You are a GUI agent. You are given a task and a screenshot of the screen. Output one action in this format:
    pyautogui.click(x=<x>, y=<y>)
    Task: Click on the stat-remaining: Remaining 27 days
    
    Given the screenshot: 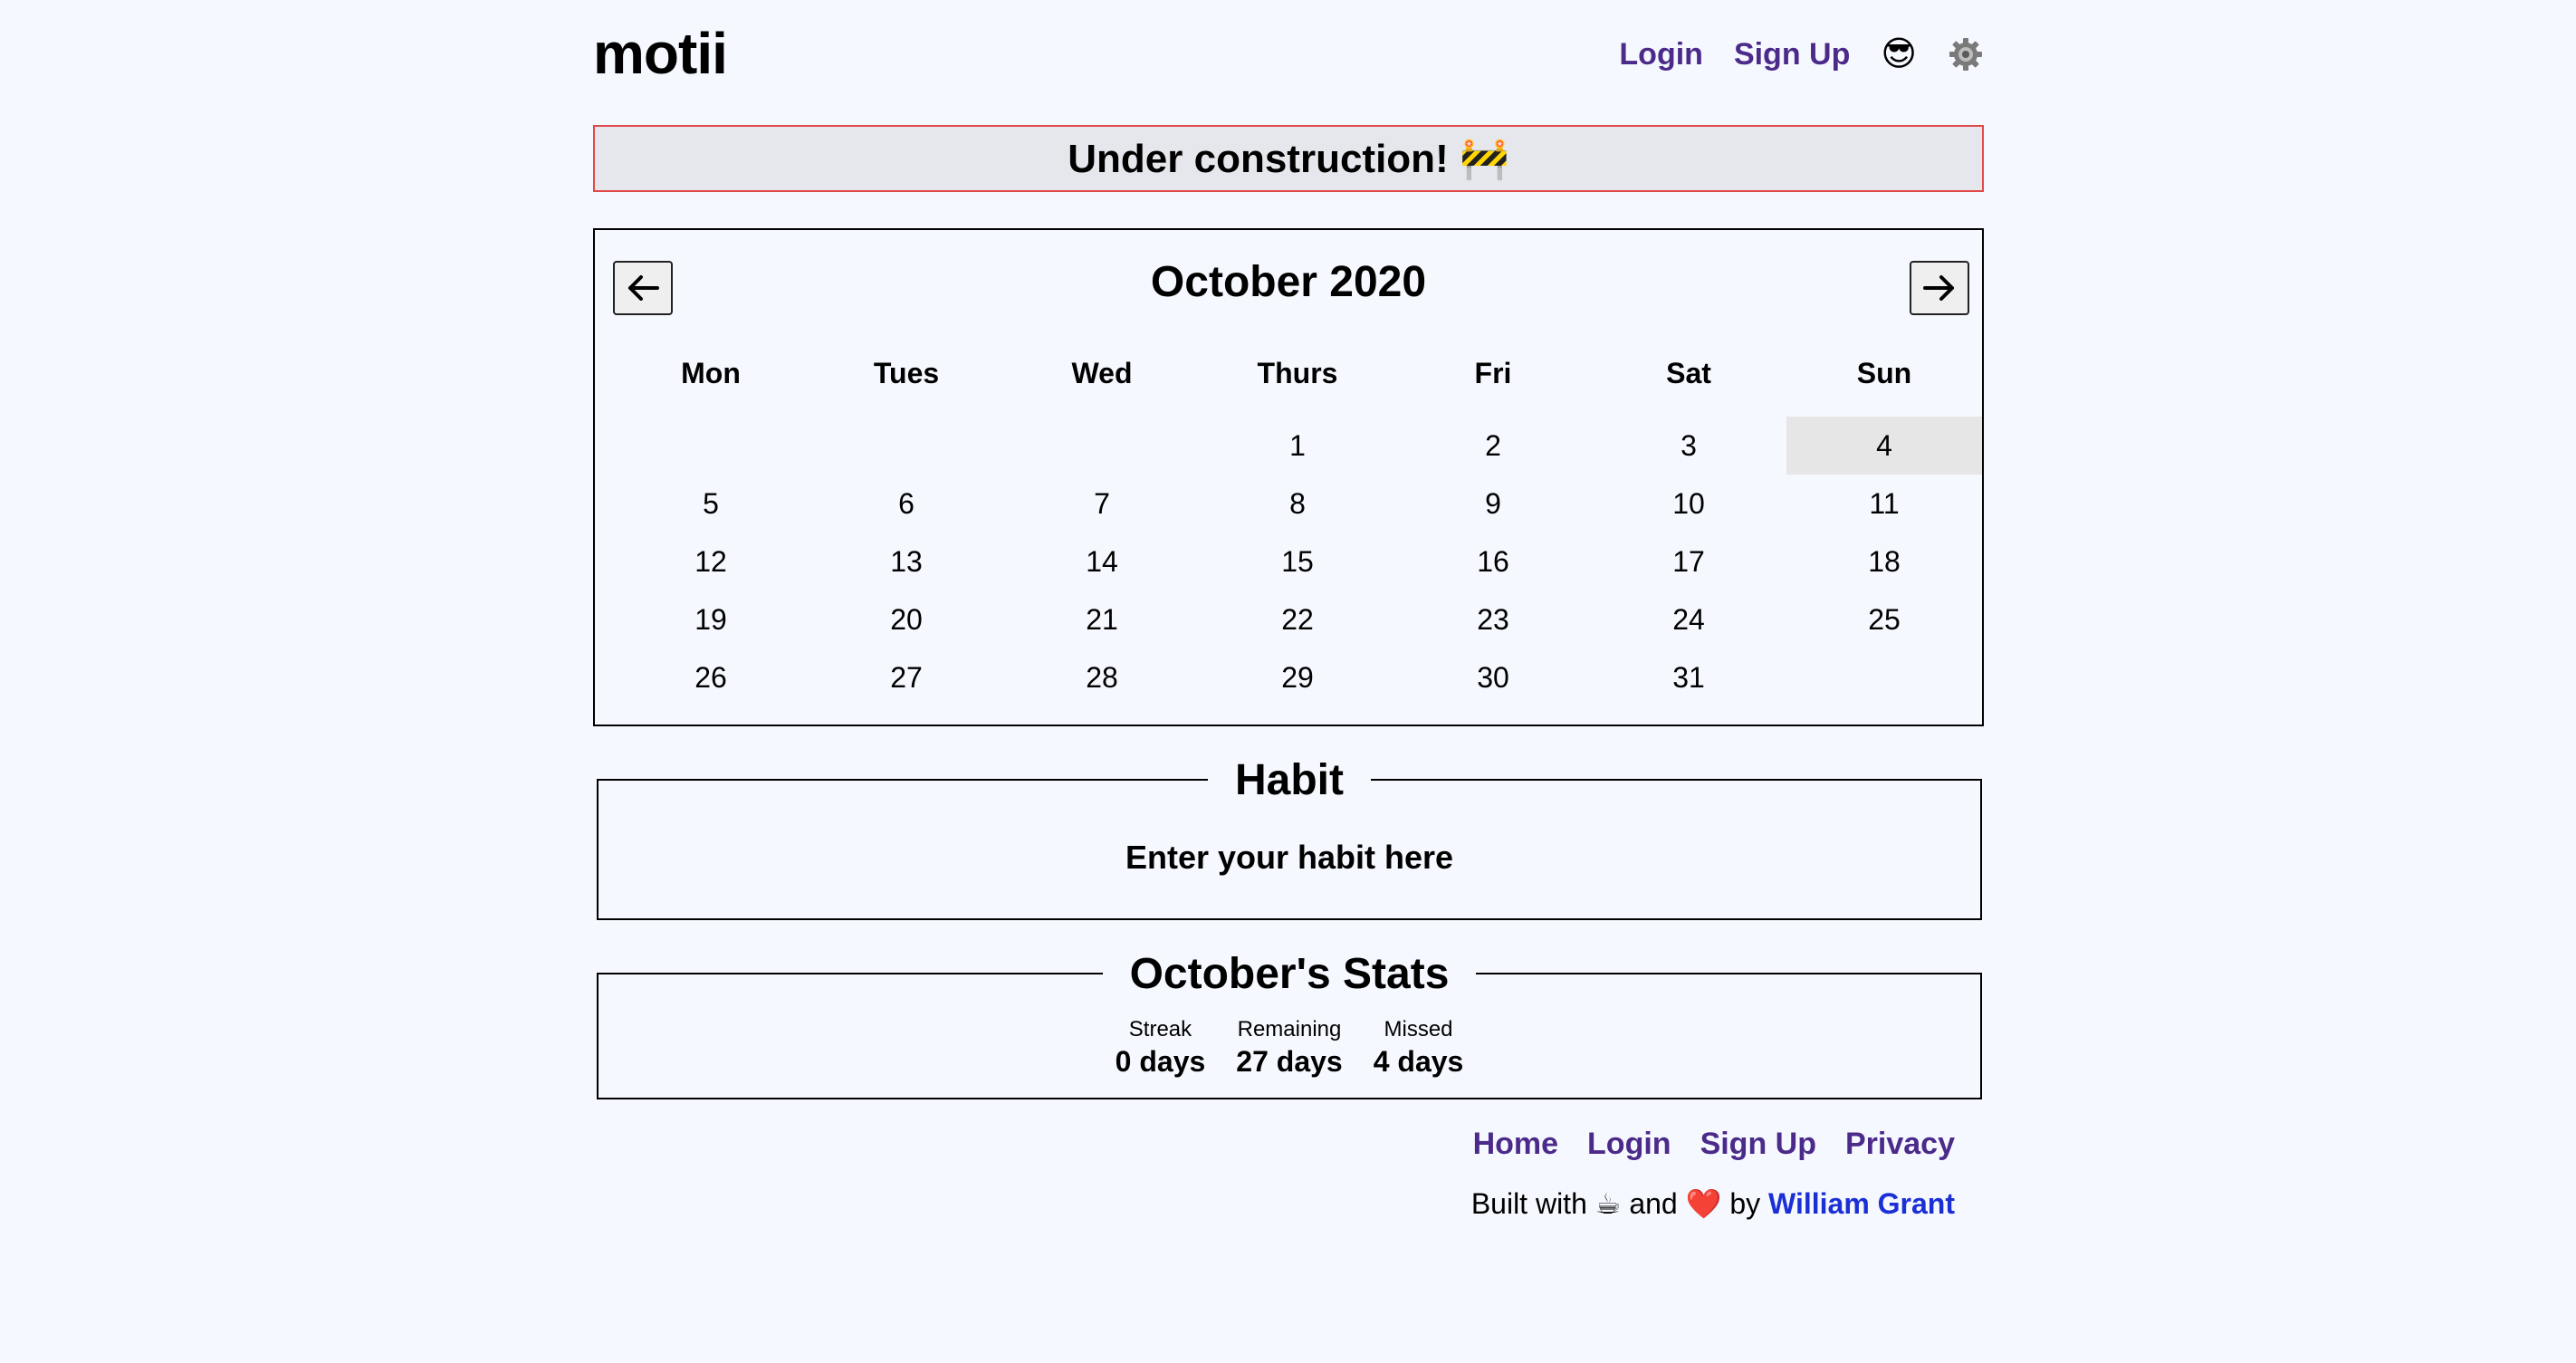 What is the action you would take?
    pyautogui.click(x=1289, y=1048)
    